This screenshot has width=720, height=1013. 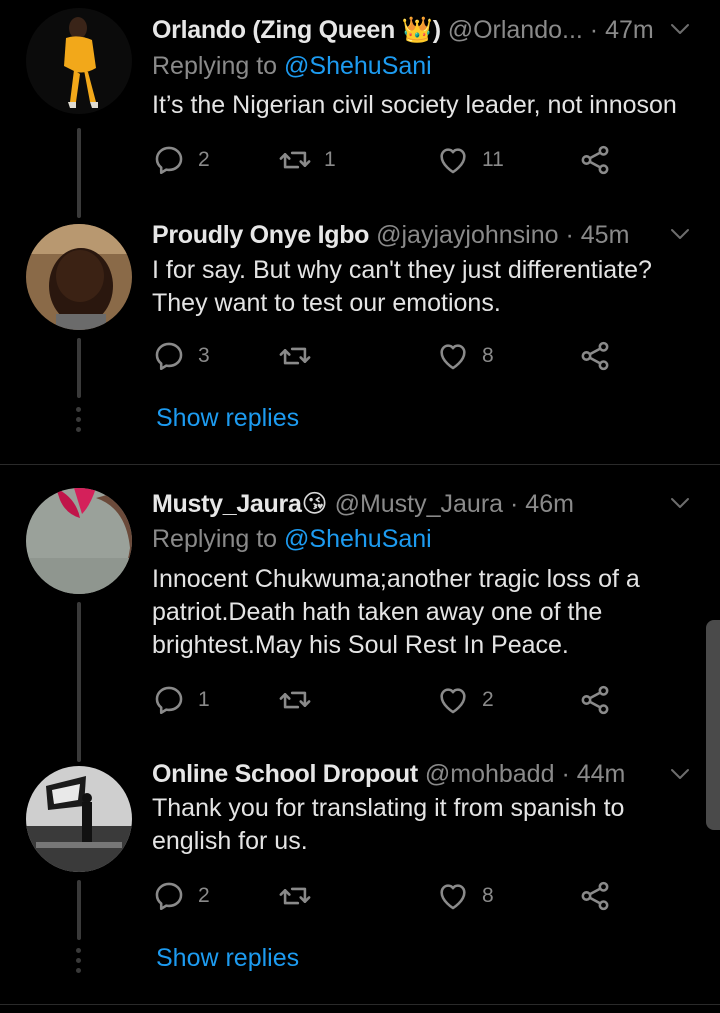 What do you see at coordinates (490, 774) in the screenshot?
I see `user-handle: @mohbadd` at bounding box center [490, 774].